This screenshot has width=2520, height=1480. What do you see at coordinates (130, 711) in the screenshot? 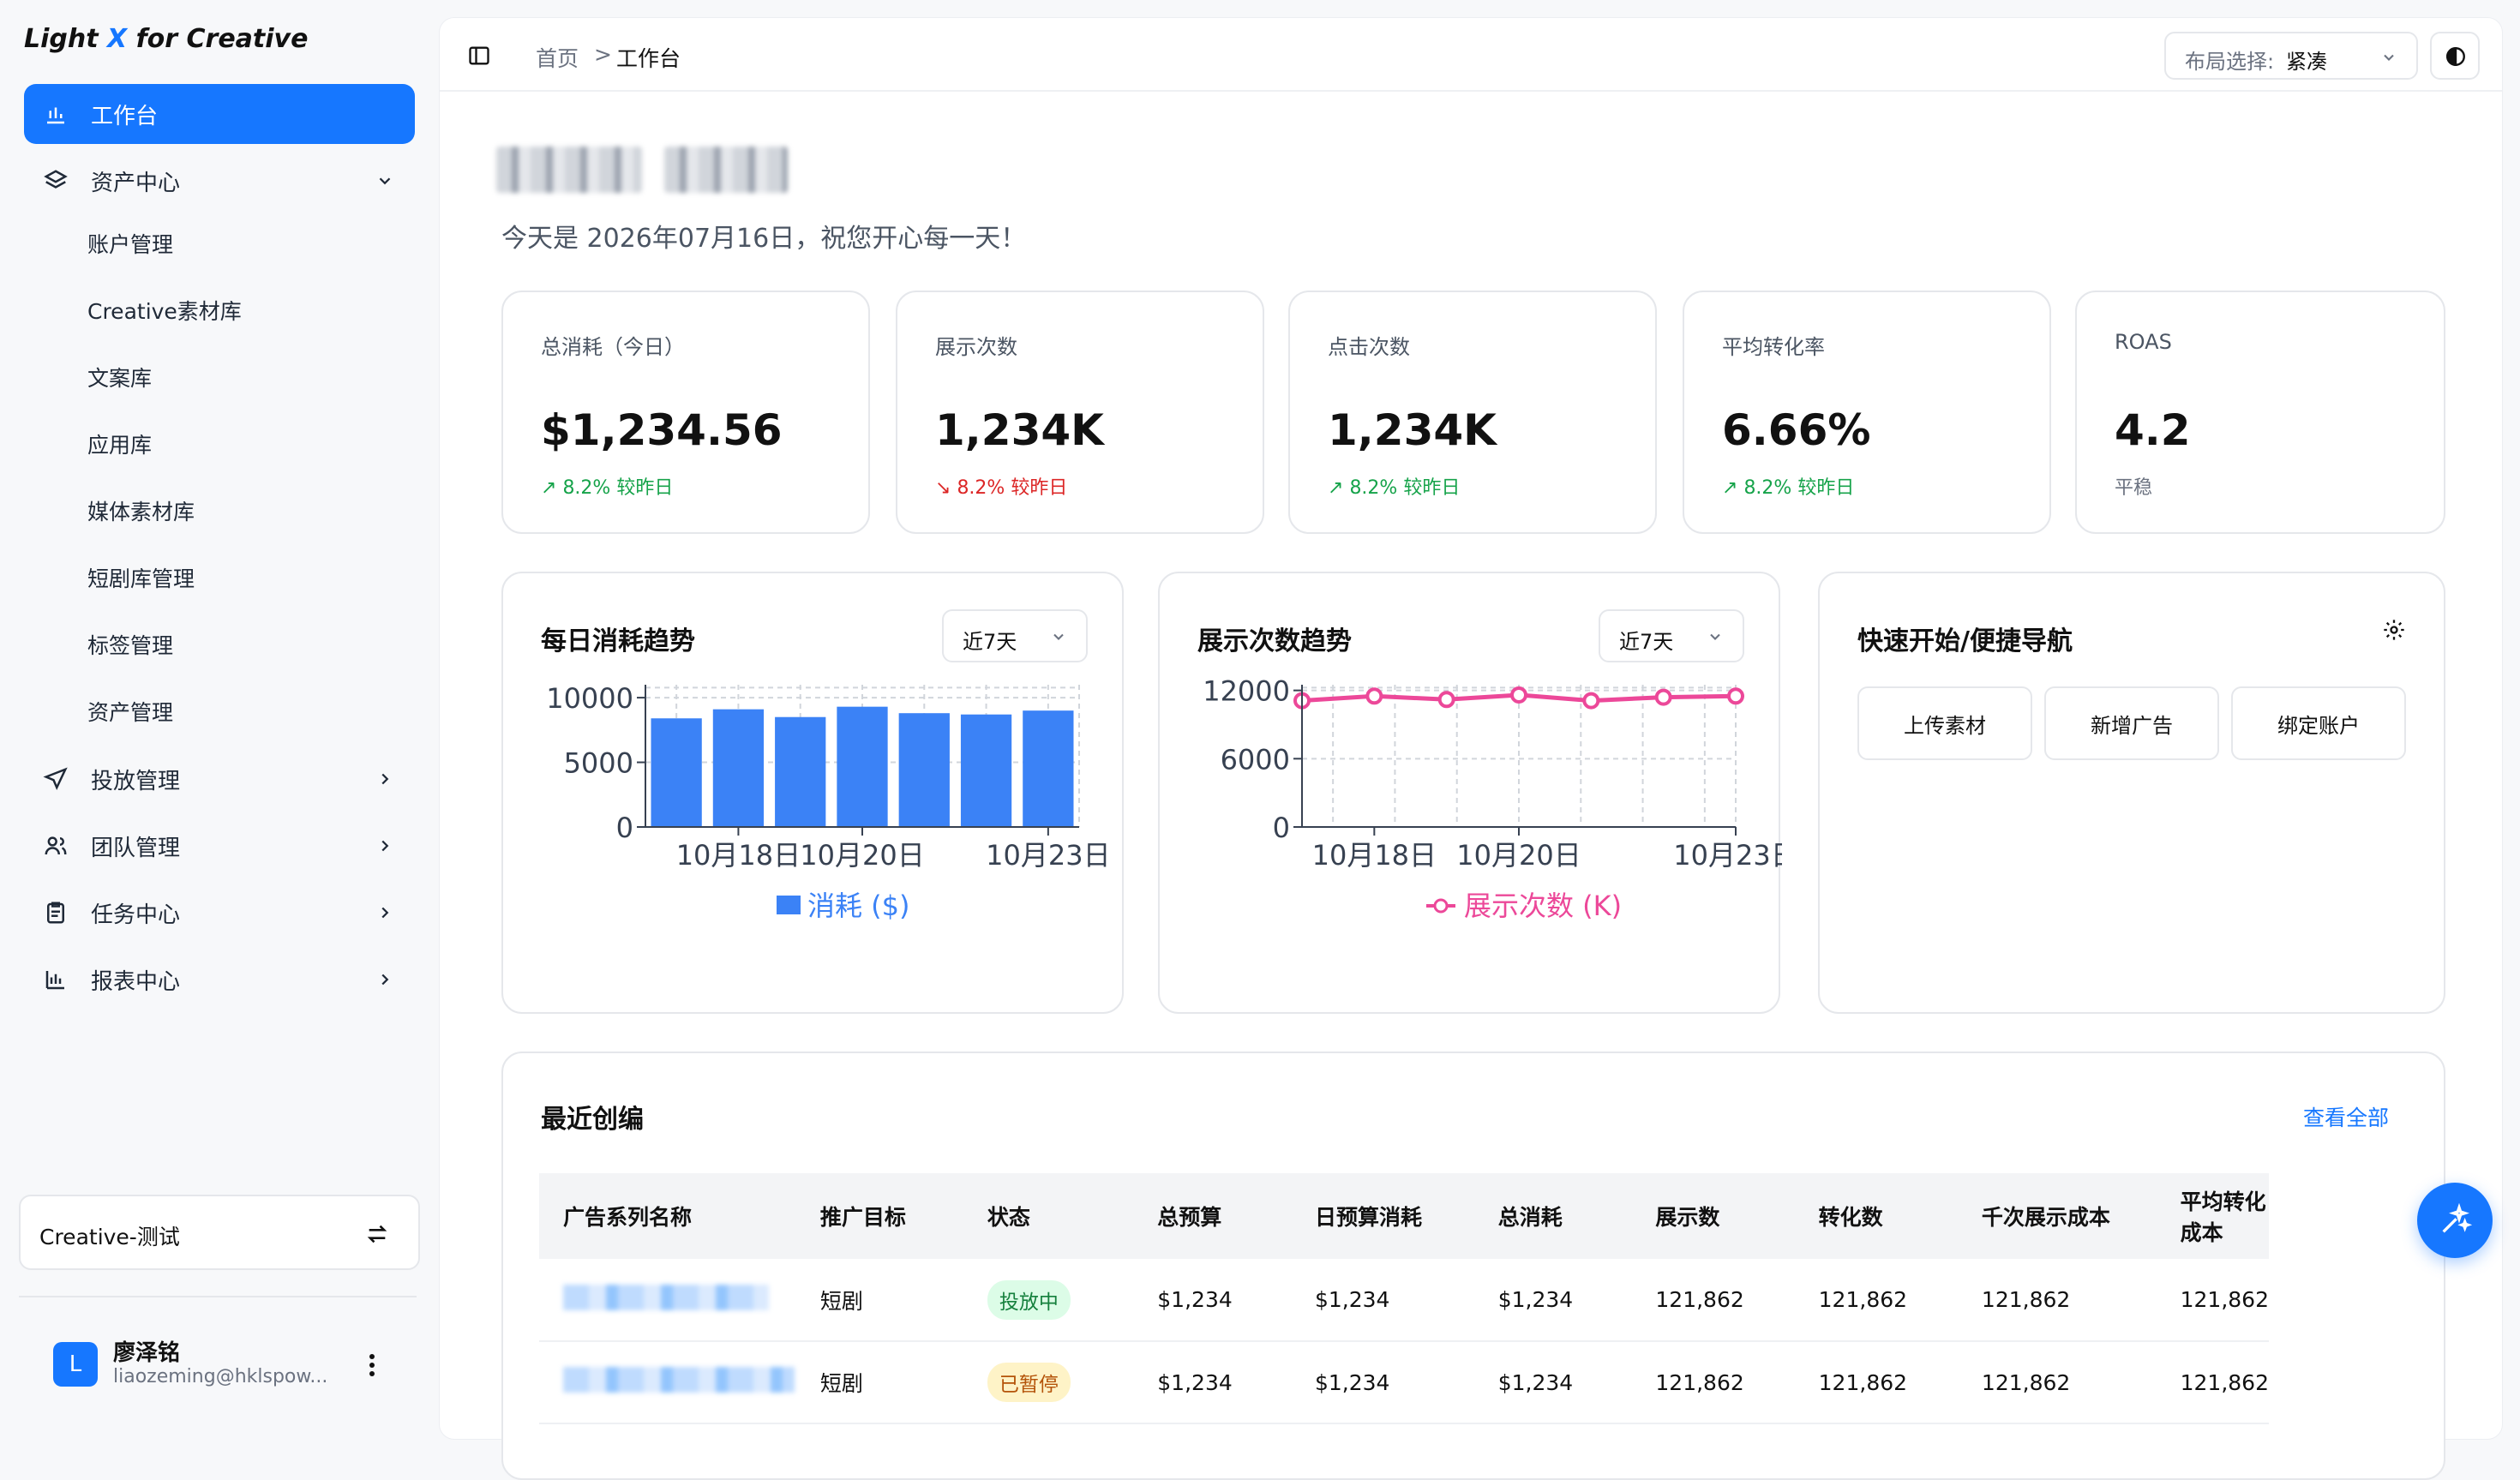
I see `sidebar-subitem-asset-manage: 资产管理` at bounding box center [130, 711].